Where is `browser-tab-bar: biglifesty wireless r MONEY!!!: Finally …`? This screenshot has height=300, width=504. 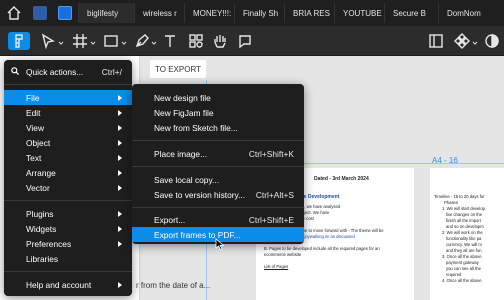 browser-tab-bar: biglifesty wireless r MONEY!!!: Finally … is located at coordinates (252, 13).